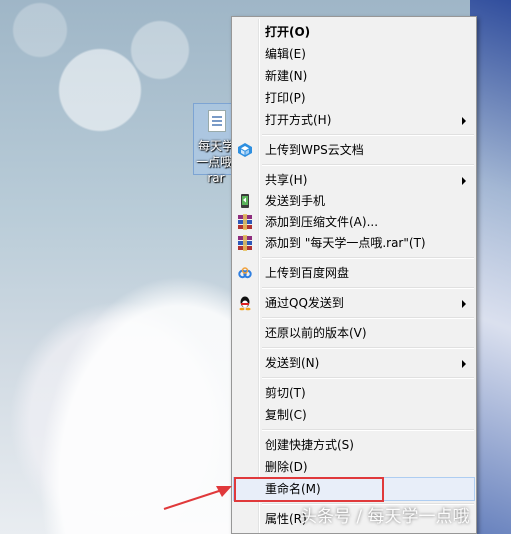 The height and width of the screenshot is (534, 511). I want to click on wps-cloud-icon, so click(245, 150).